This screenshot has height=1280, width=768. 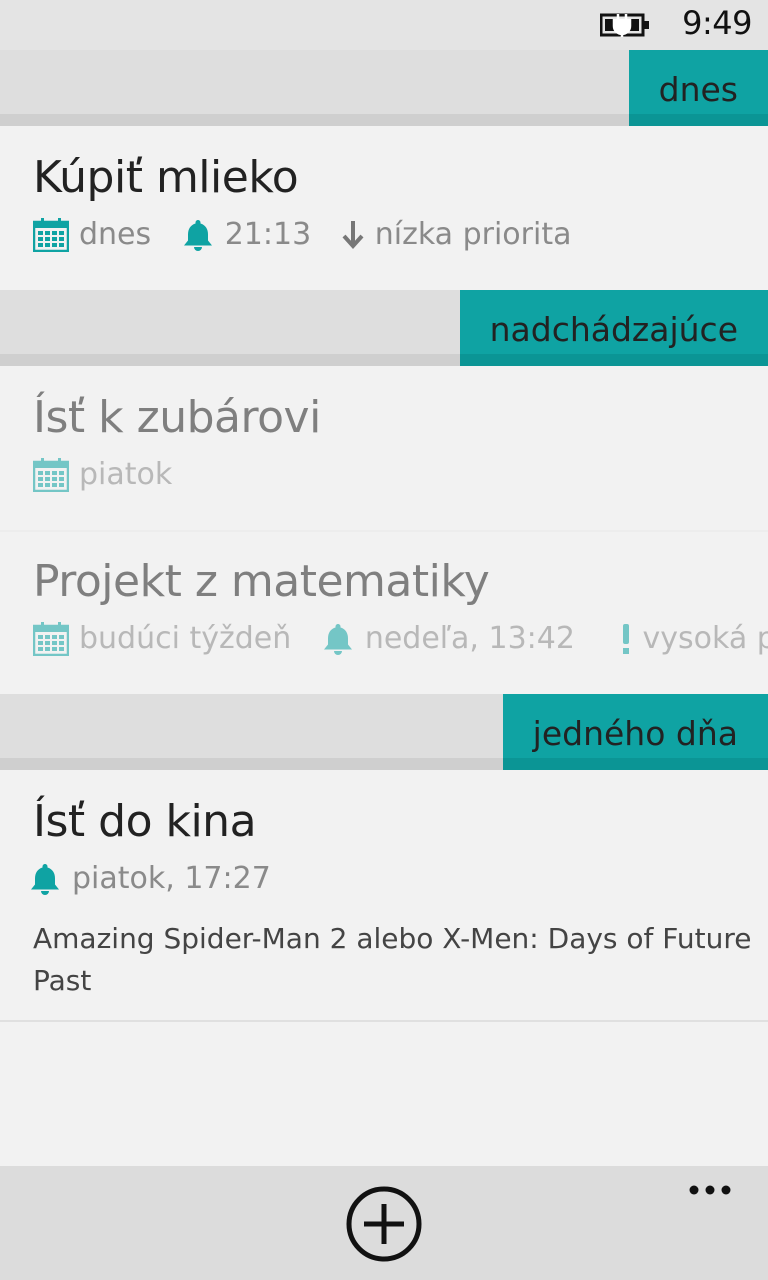 I want to click on task-meta-row: dnes 21:13 nízka priorita, so click(x=312, y=236).